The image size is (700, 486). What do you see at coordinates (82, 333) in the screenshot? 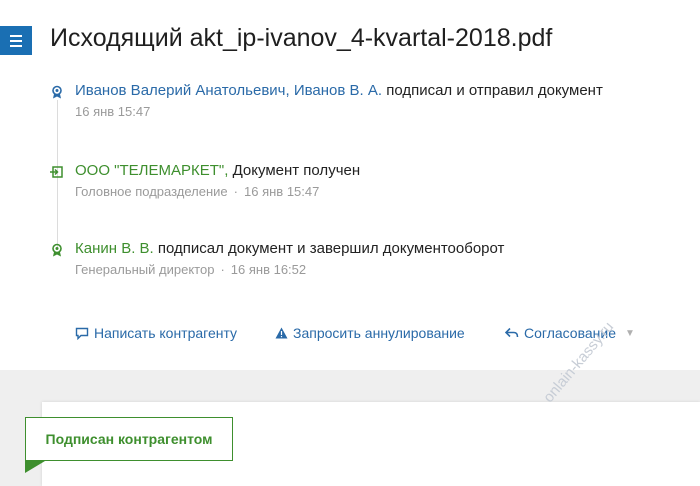
I see `comment-icon` at bounding box center [82, 333].